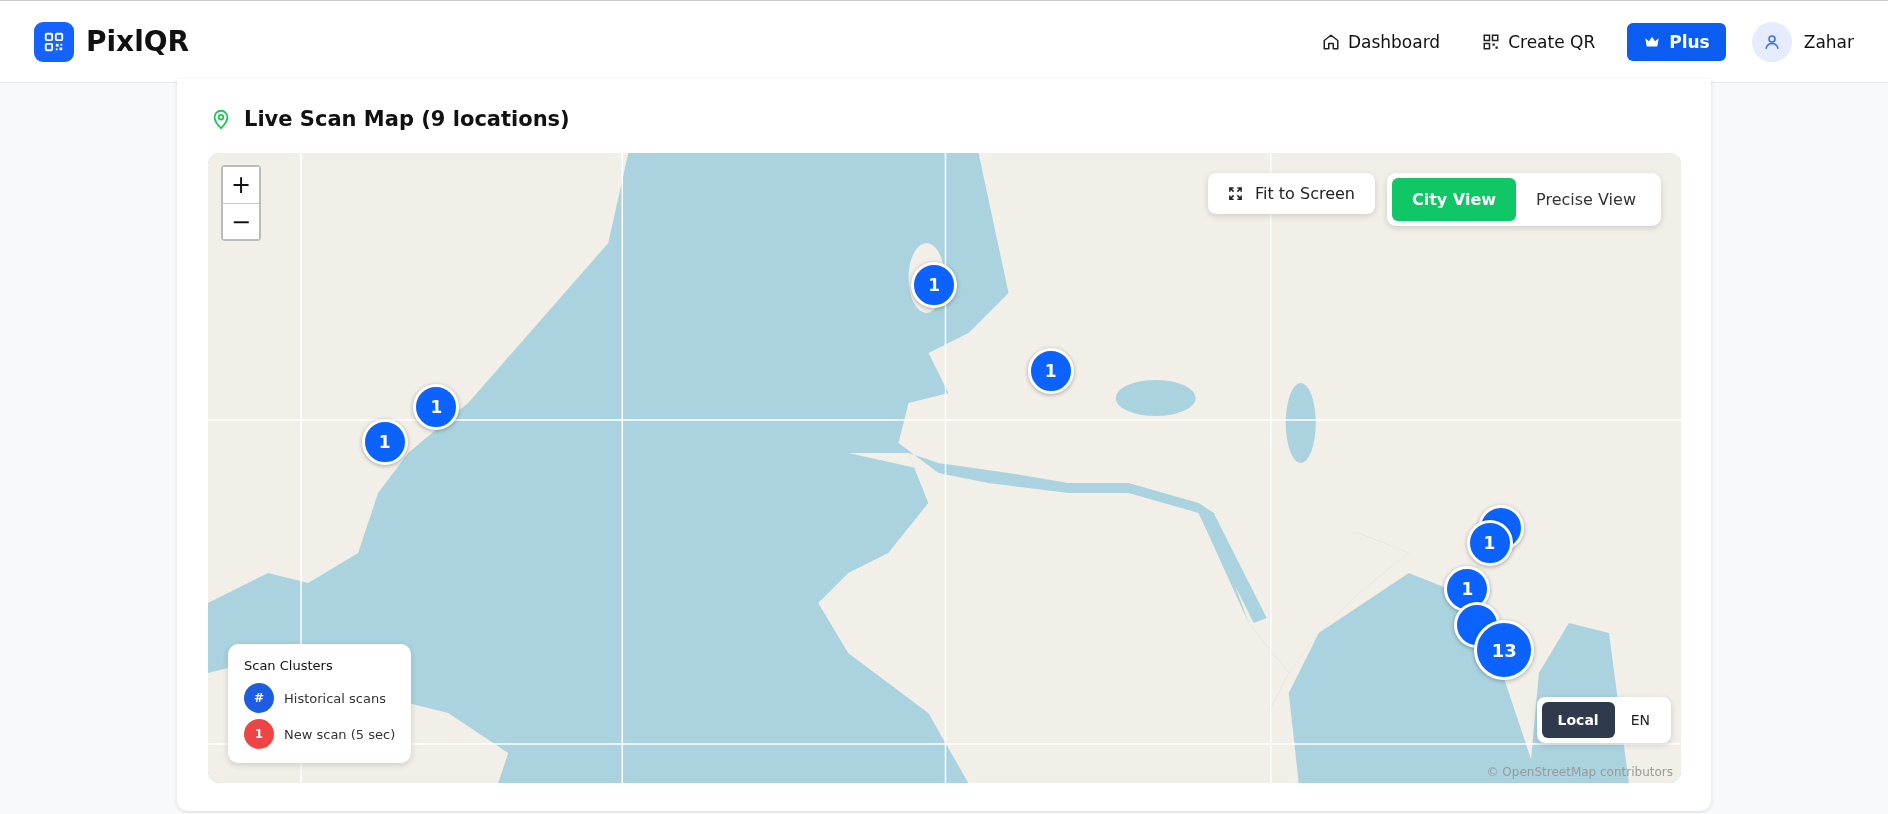 The width and height of the screenshot is (1888, 814). Describe the element at coordinates (335, 698) in the screenshot. I see `legend-label: Historical scans` at that location.